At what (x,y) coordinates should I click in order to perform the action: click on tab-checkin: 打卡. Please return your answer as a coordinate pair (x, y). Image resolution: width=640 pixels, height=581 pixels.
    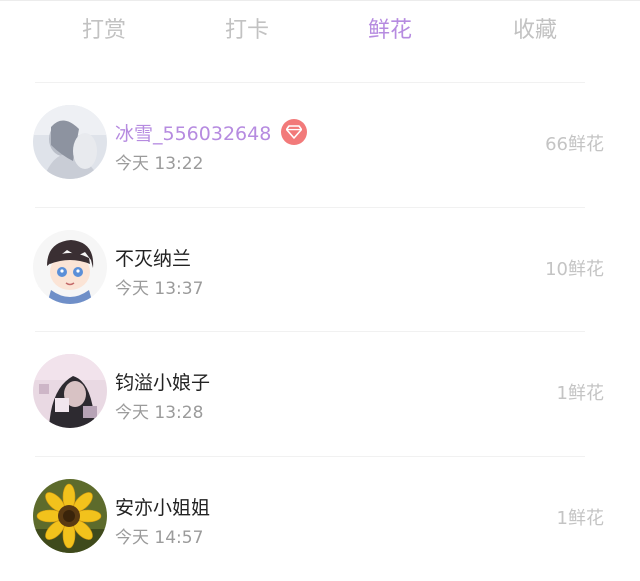
    Looking at the image, I should click on (247, 31).